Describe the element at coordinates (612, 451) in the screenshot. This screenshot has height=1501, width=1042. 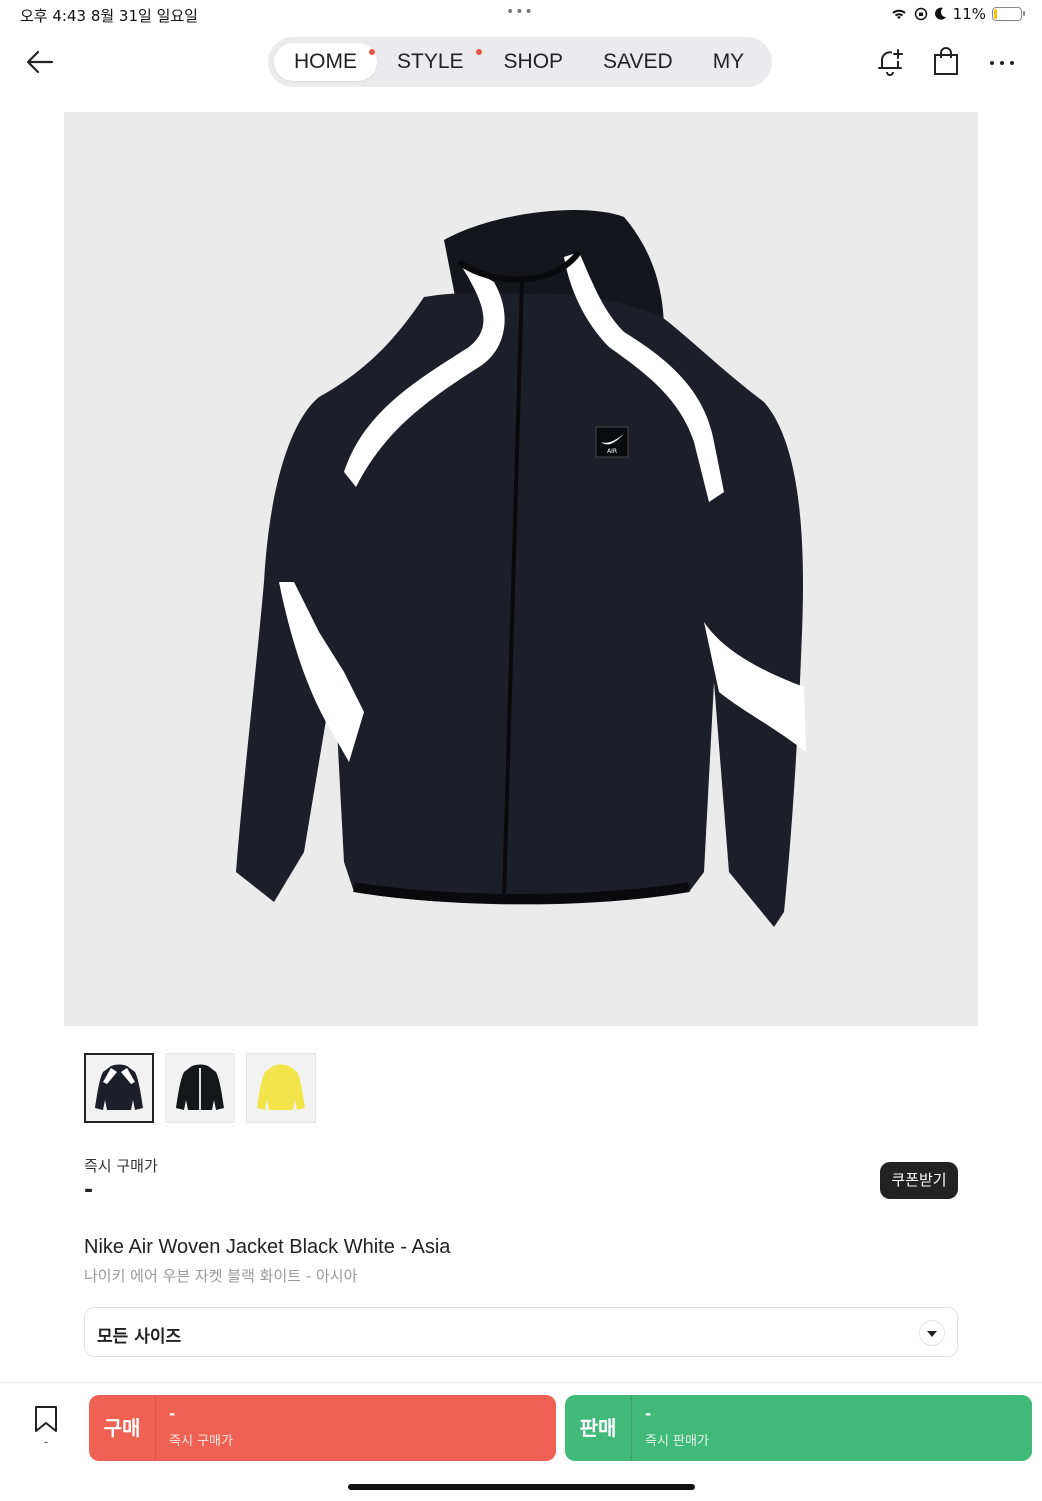
I see `air-logo-text: AIR` at that location.